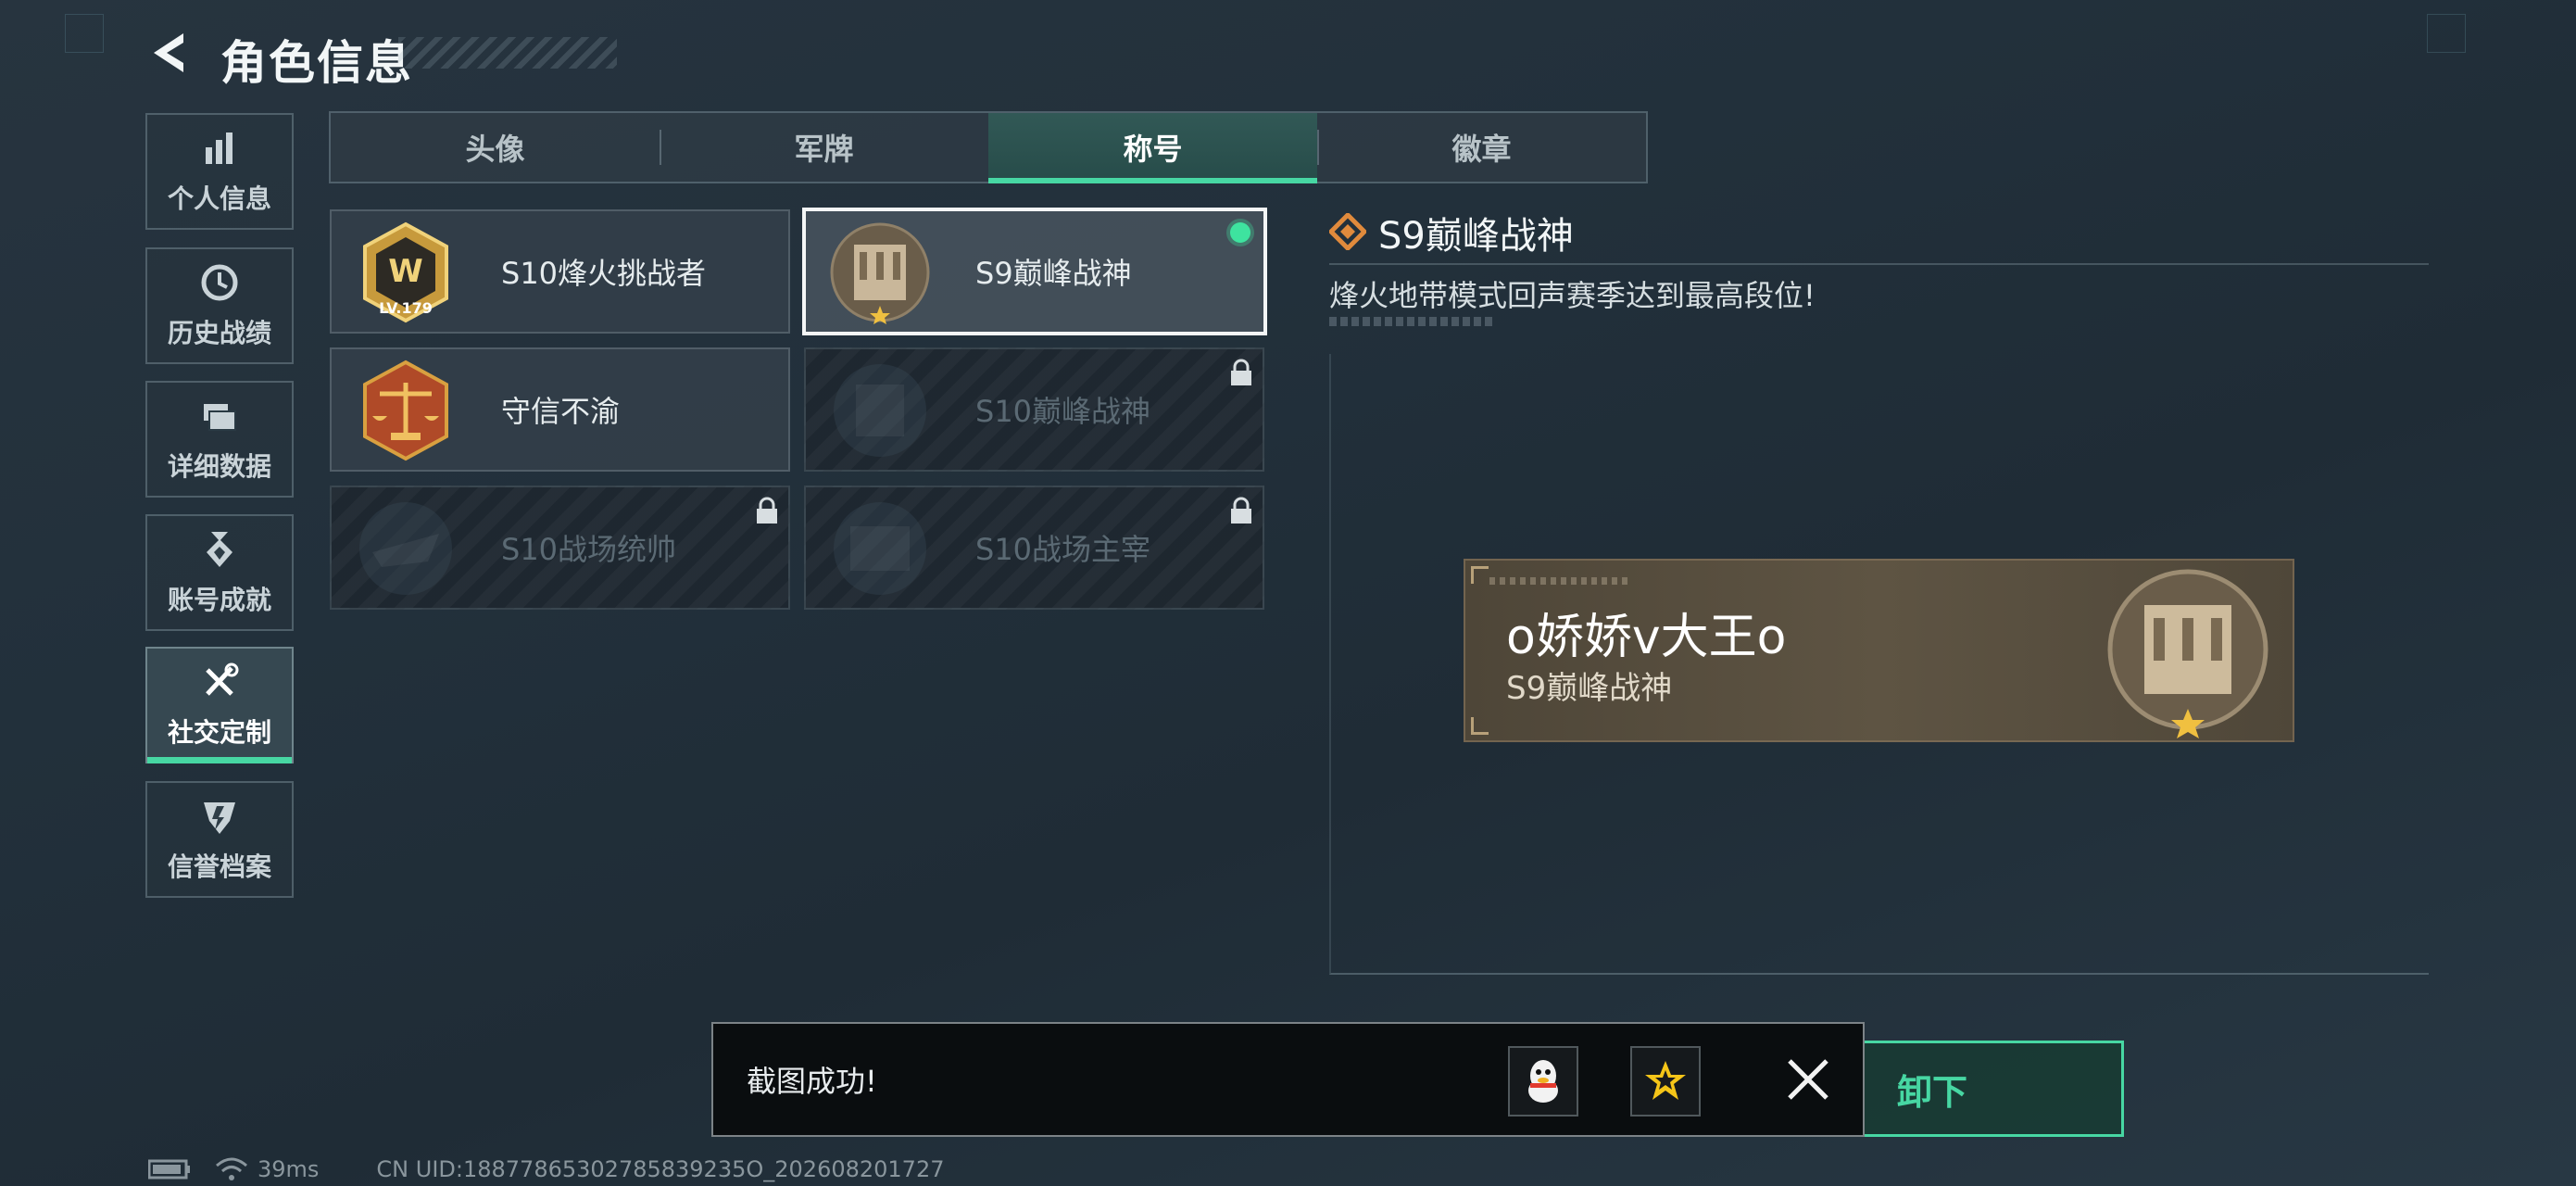 The height and width of the screenshot is (1186, 2576). I want to click on svg-text: W, so click(405, 271).